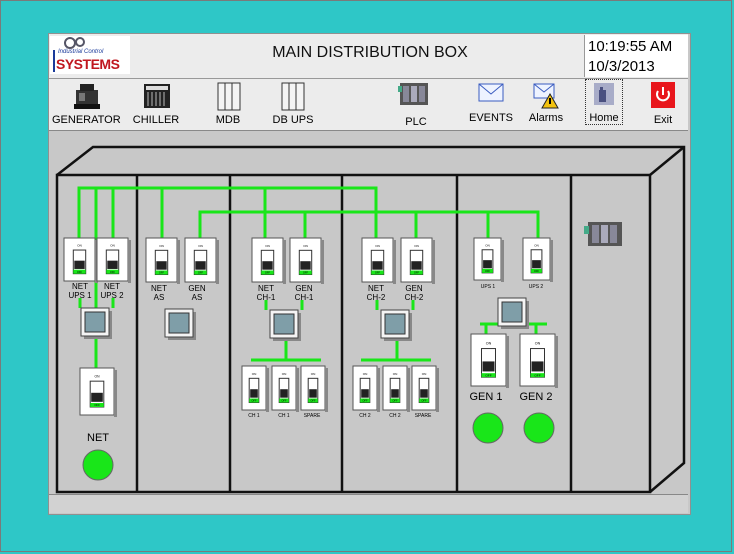 This screenshot has width=734, height=554. I want to click on alarms-label: Alarms, so click(546, 118).